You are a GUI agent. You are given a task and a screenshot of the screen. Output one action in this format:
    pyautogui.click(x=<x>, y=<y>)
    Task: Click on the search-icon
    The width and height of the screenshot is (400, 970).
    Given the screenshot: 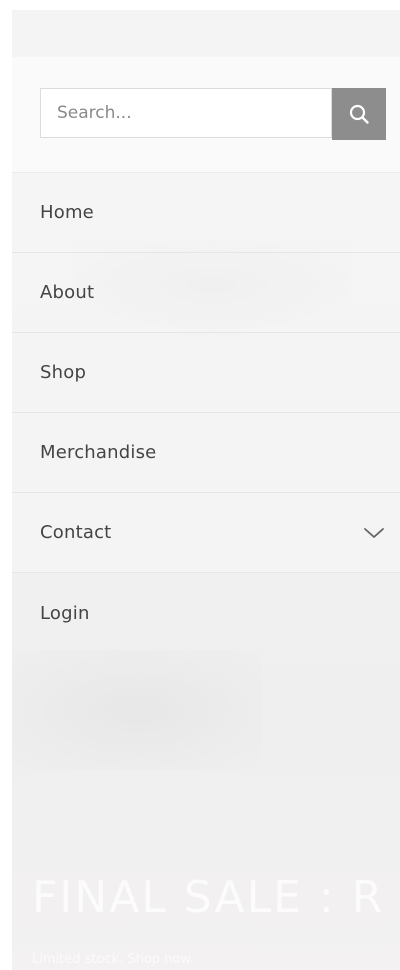 What is the action you would take?
    pyautogui.click(x=359, y=114)
    